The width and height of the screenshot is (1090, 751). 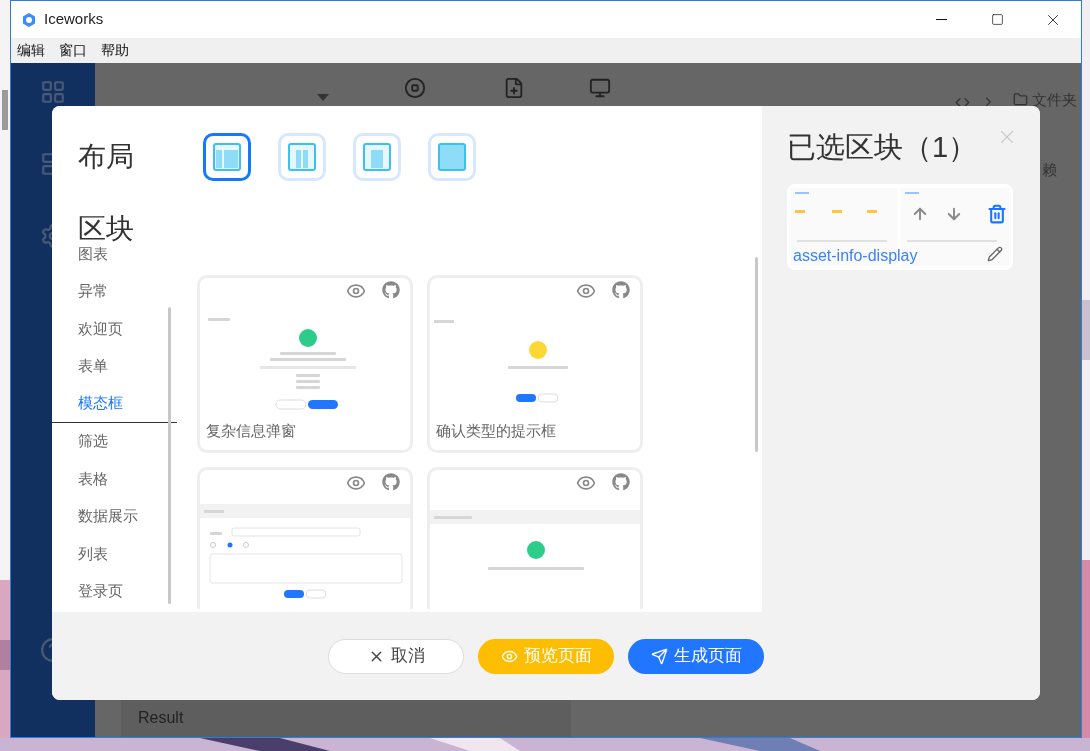 I want to click on category-item: 数据展示, so click(x=114, y=516).